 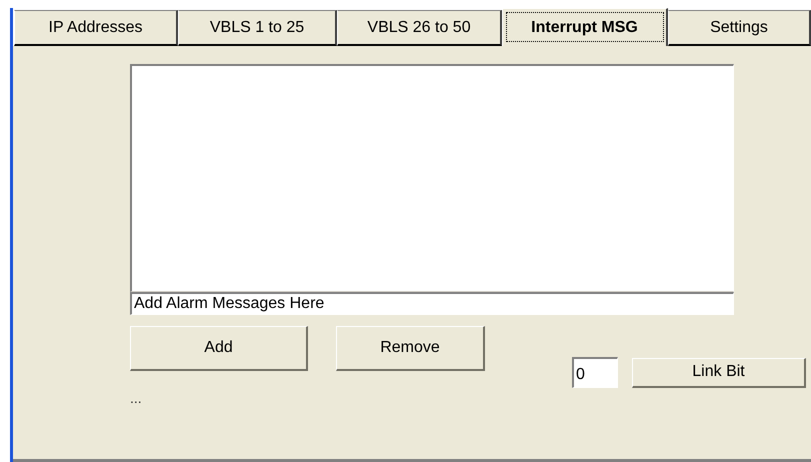 What do you see at coordinates (595, 372) in the screenshot?
I see `bit-field: 0` at bounding box center [595, 372].